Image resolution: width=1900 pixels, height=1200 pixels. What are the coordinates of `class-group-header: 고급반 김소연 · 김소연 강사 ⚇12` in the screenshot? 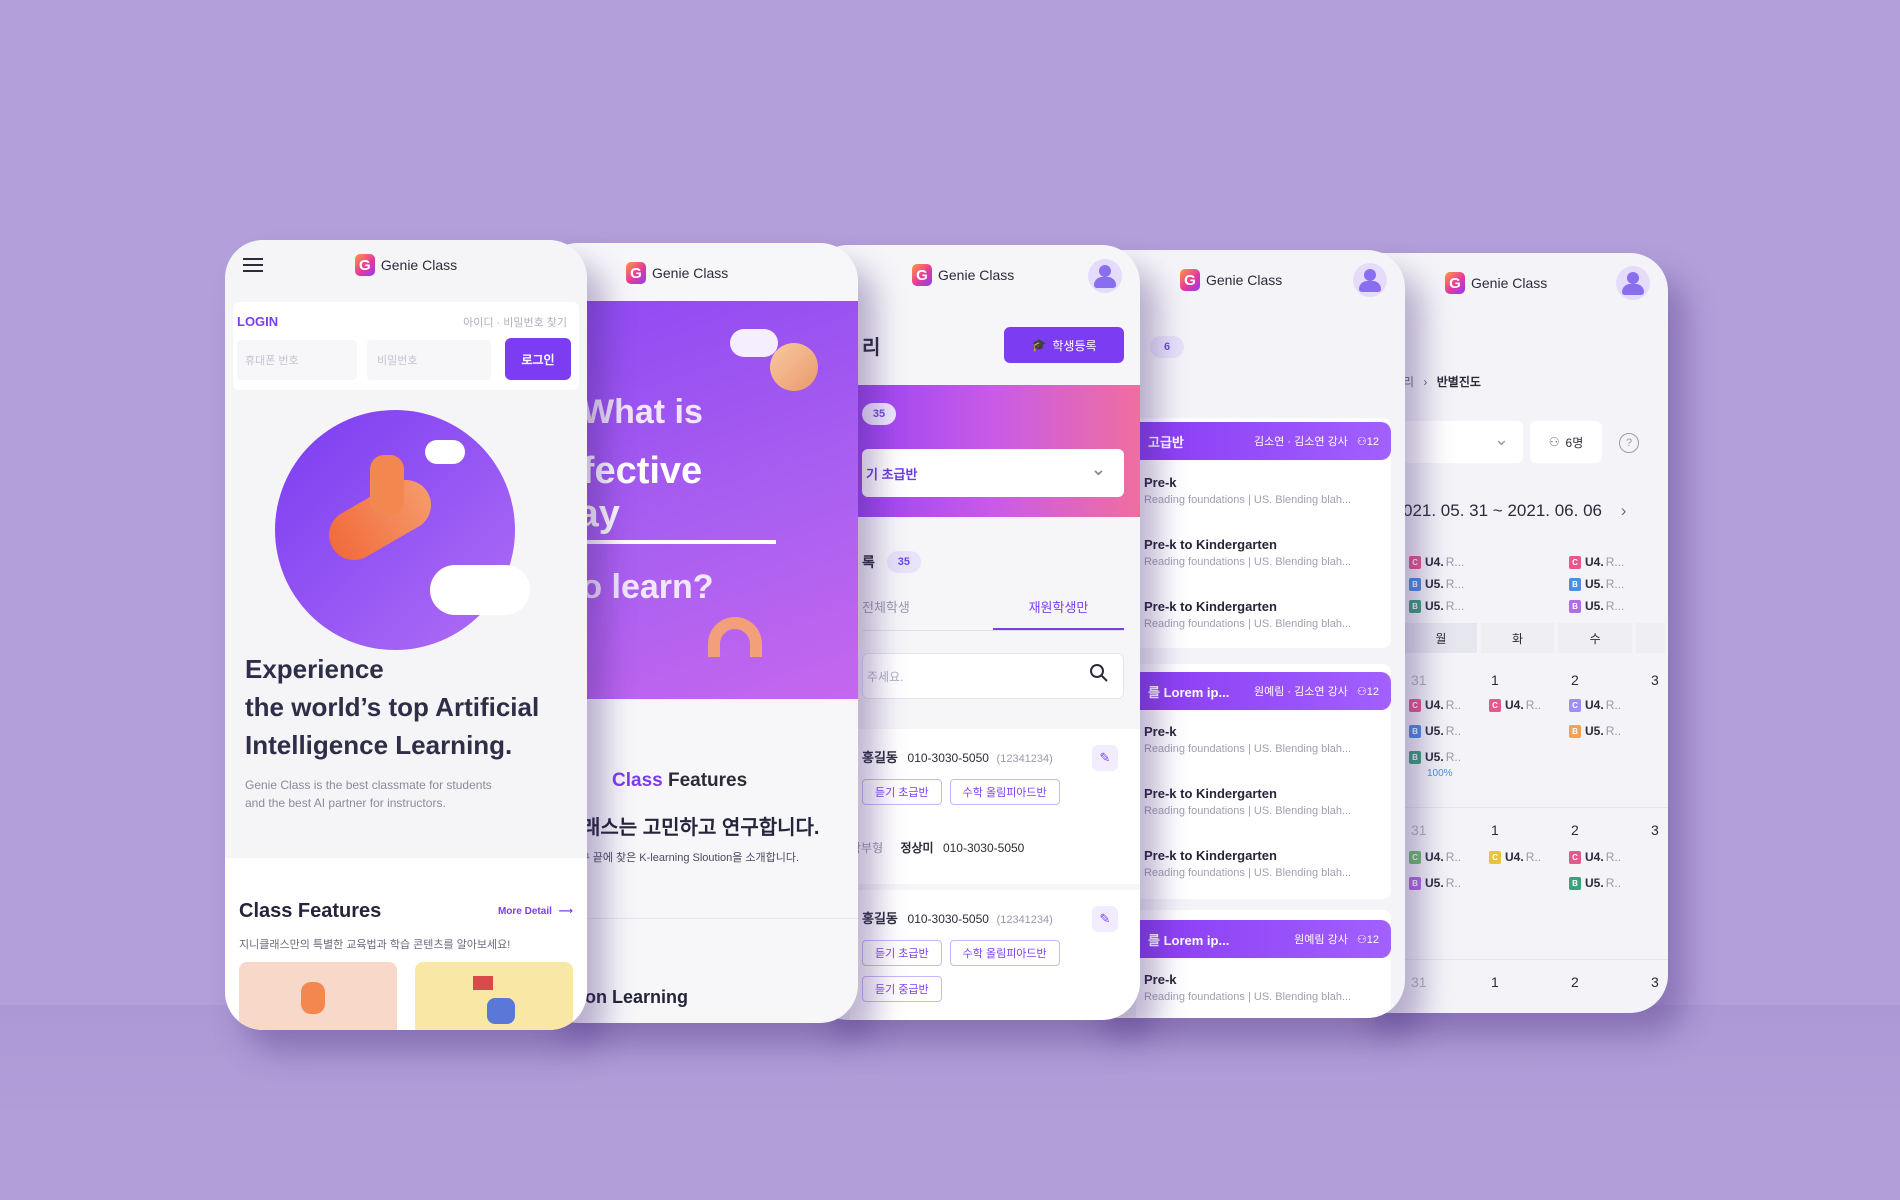 It's located at (1263, 441).